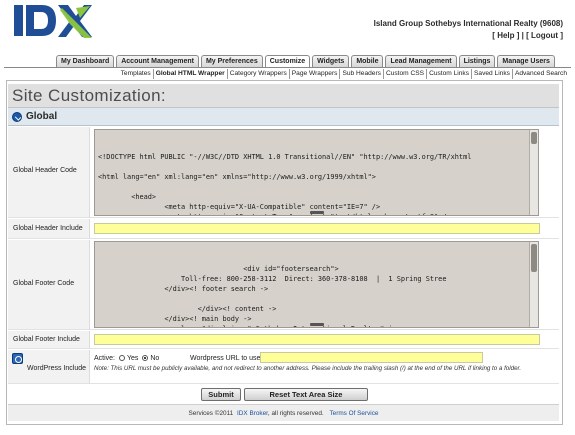 The height and width of the screenshot is (435, 575). I want to click on header-code-scrollbar, so click(533, 172).